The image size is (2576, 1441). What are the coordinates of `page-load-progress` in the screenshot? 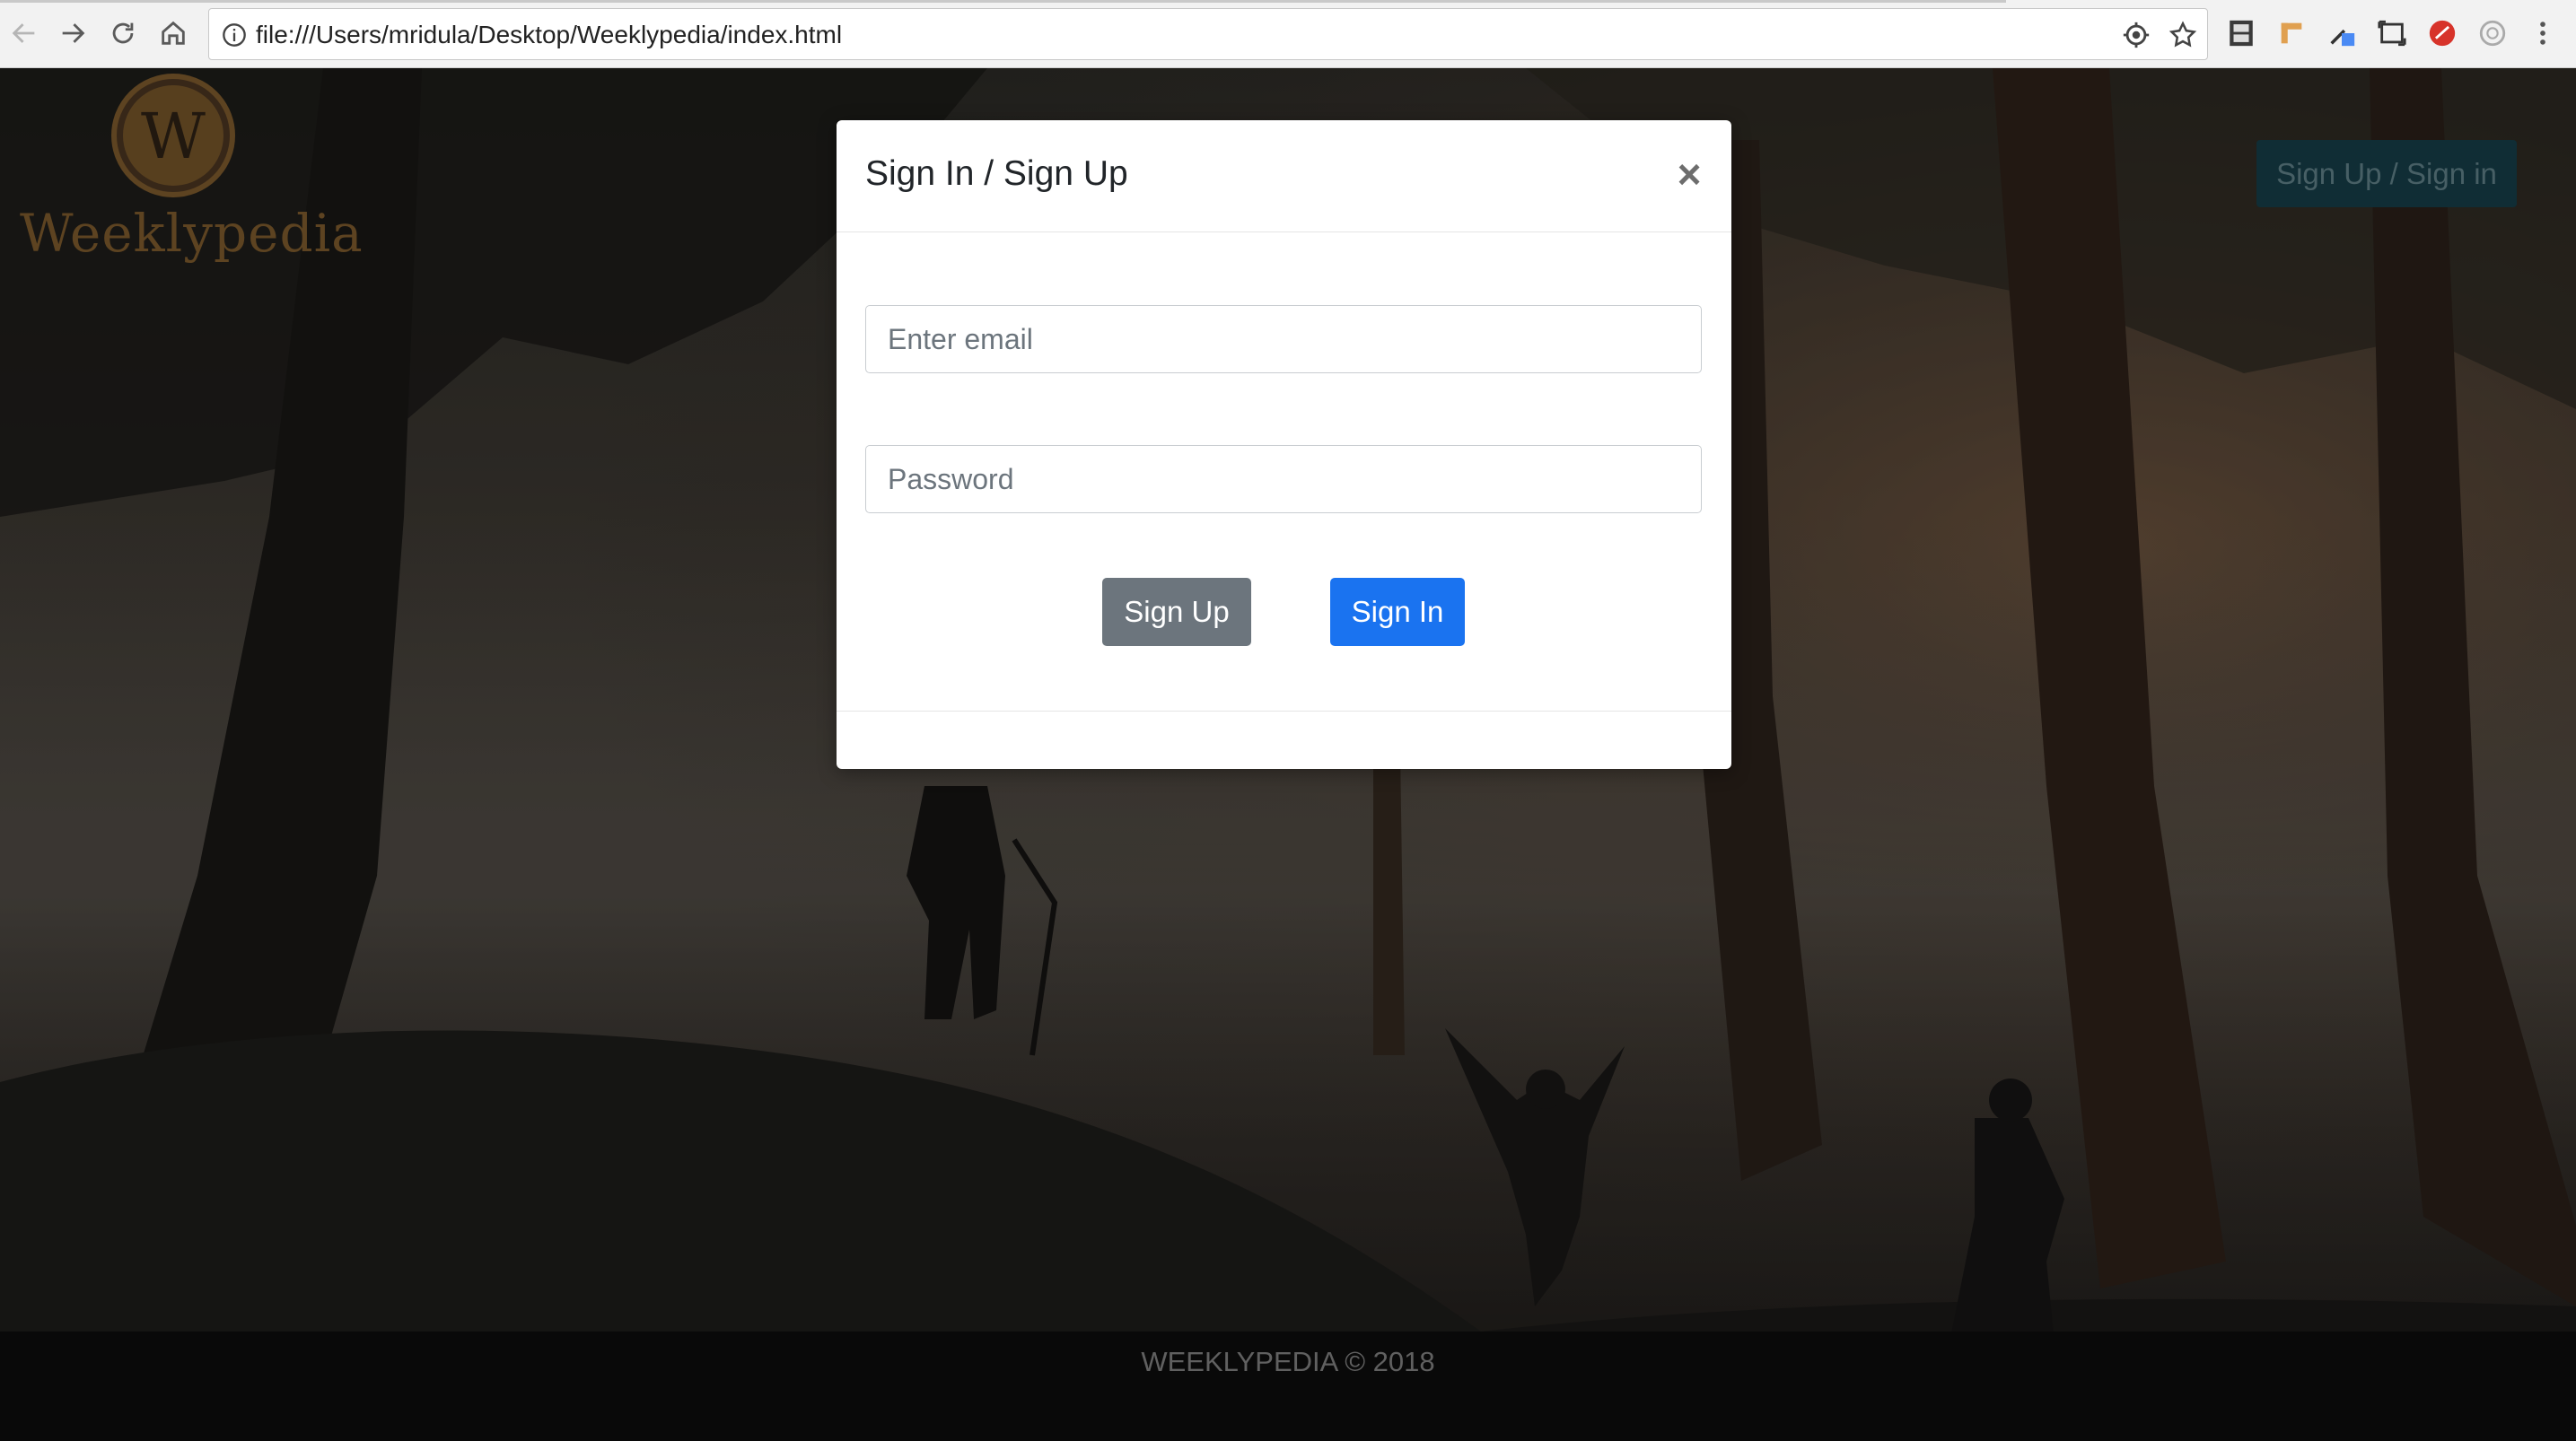 It's located at (1003, 2).